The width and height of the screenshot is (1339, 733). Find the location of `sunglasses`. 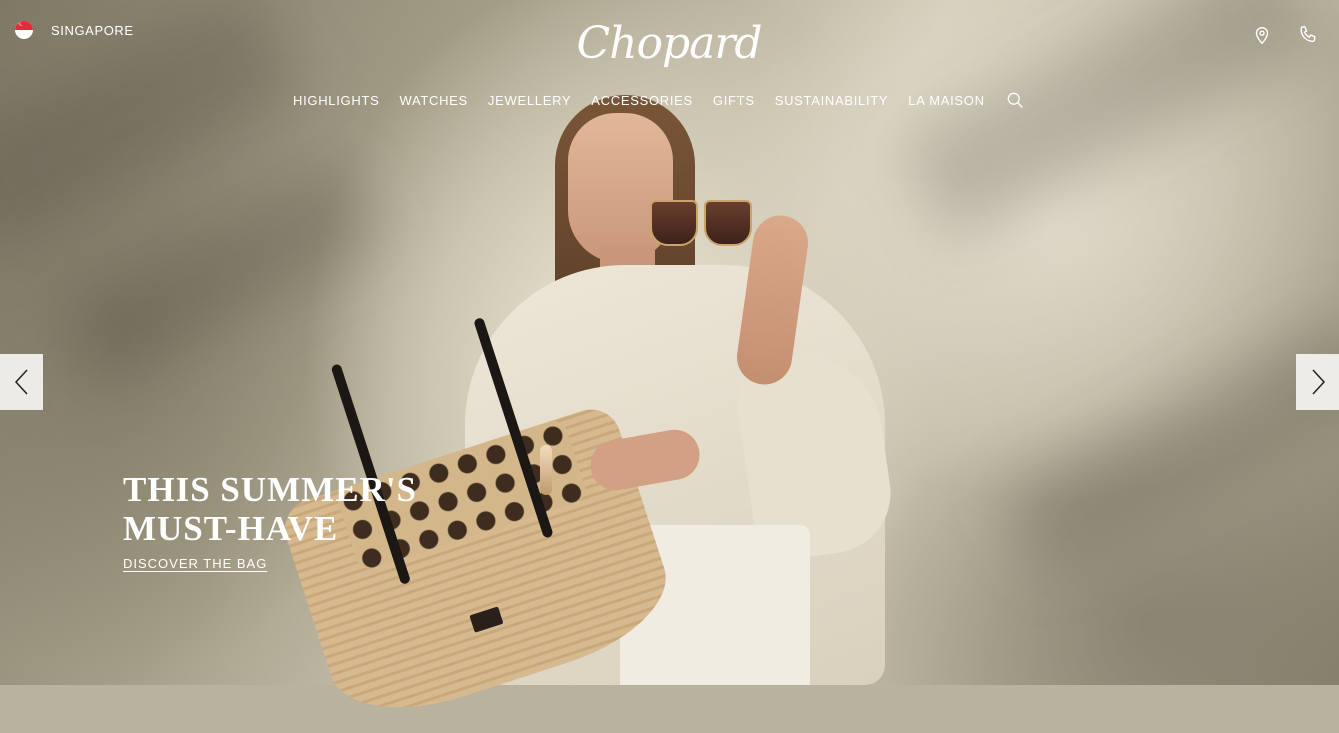

sunglasses is located at coordinates (701, 223).